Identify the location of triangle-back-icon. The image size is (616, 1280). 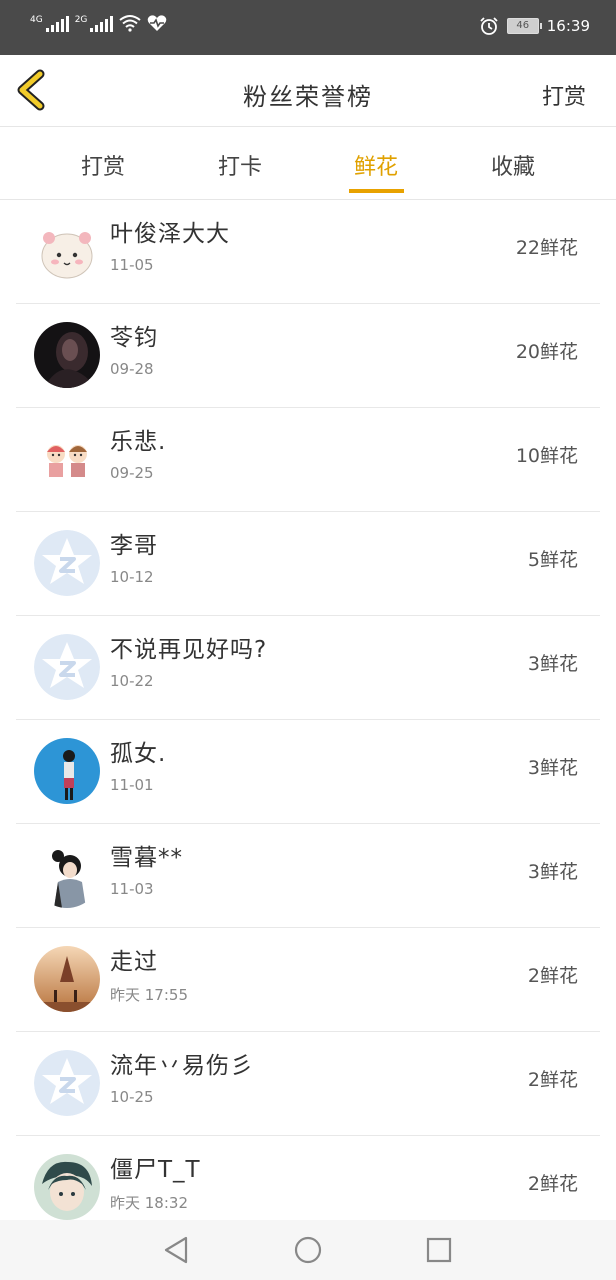
(176, 1250).